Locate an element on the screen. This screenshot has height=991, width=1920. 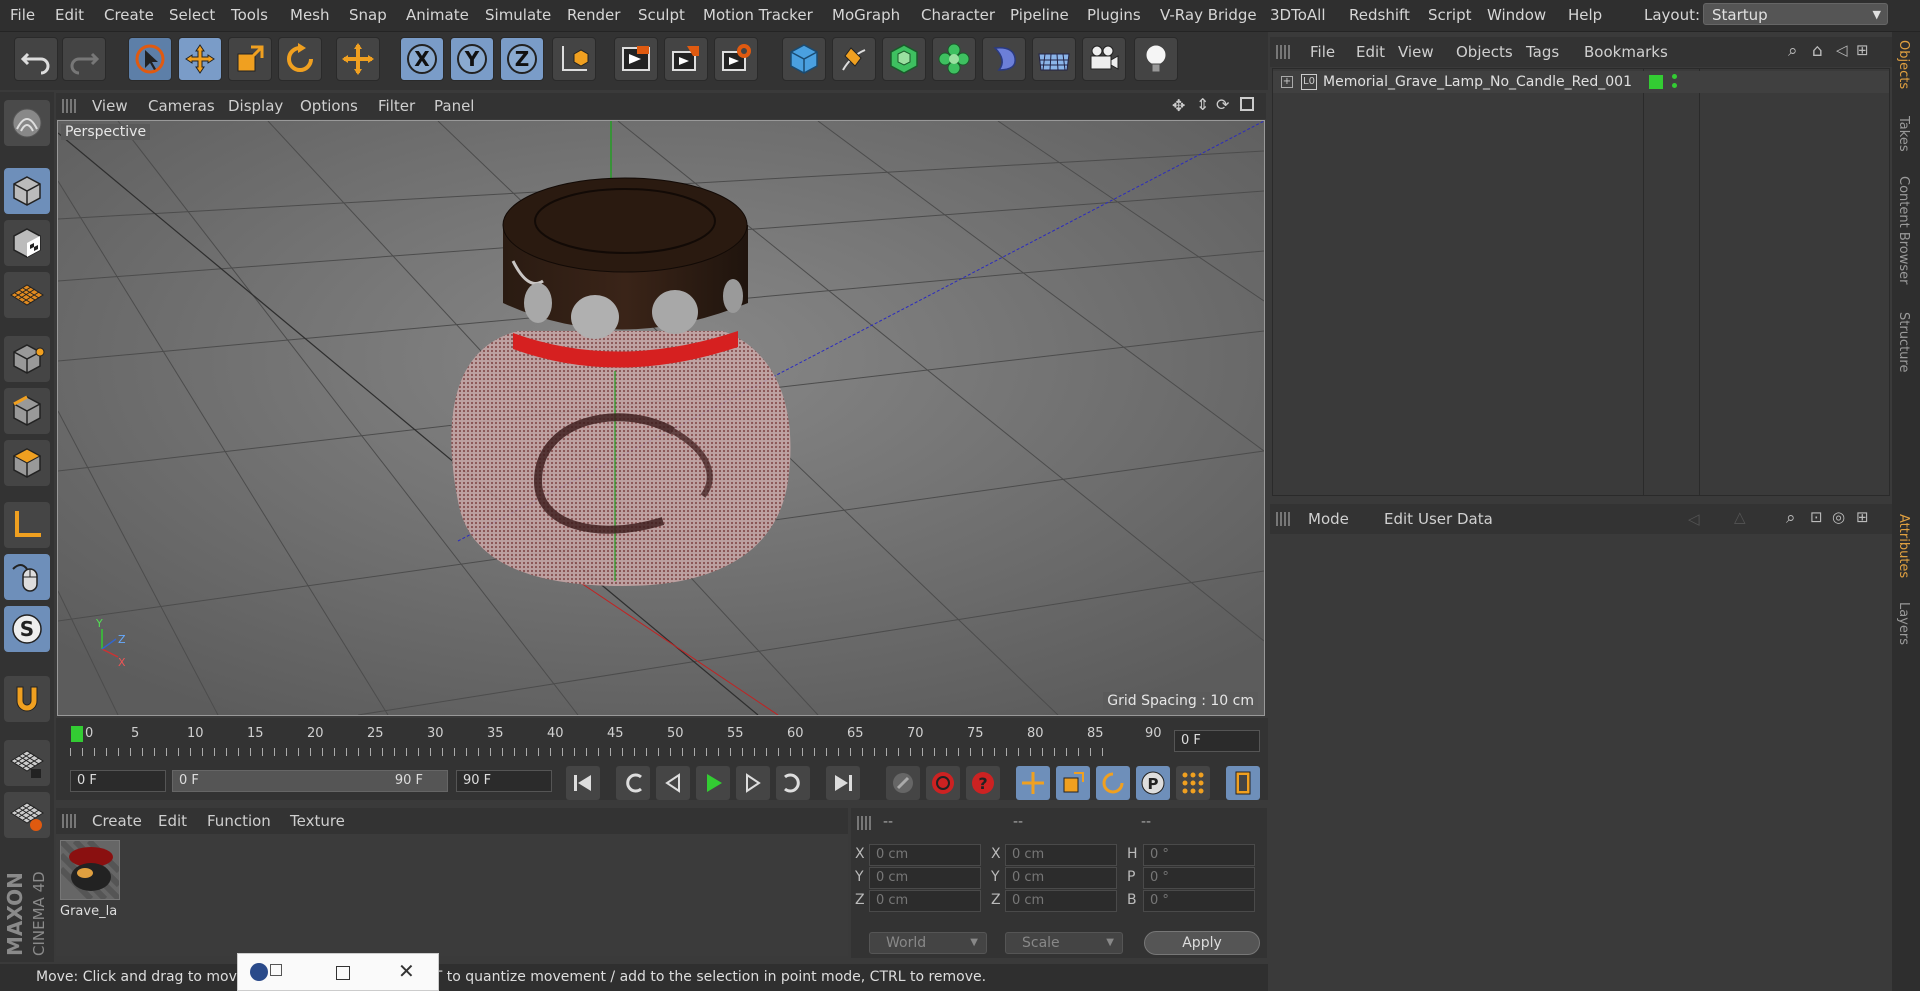
z-axis-lock-button: Z is located at coordinates (522, 59).